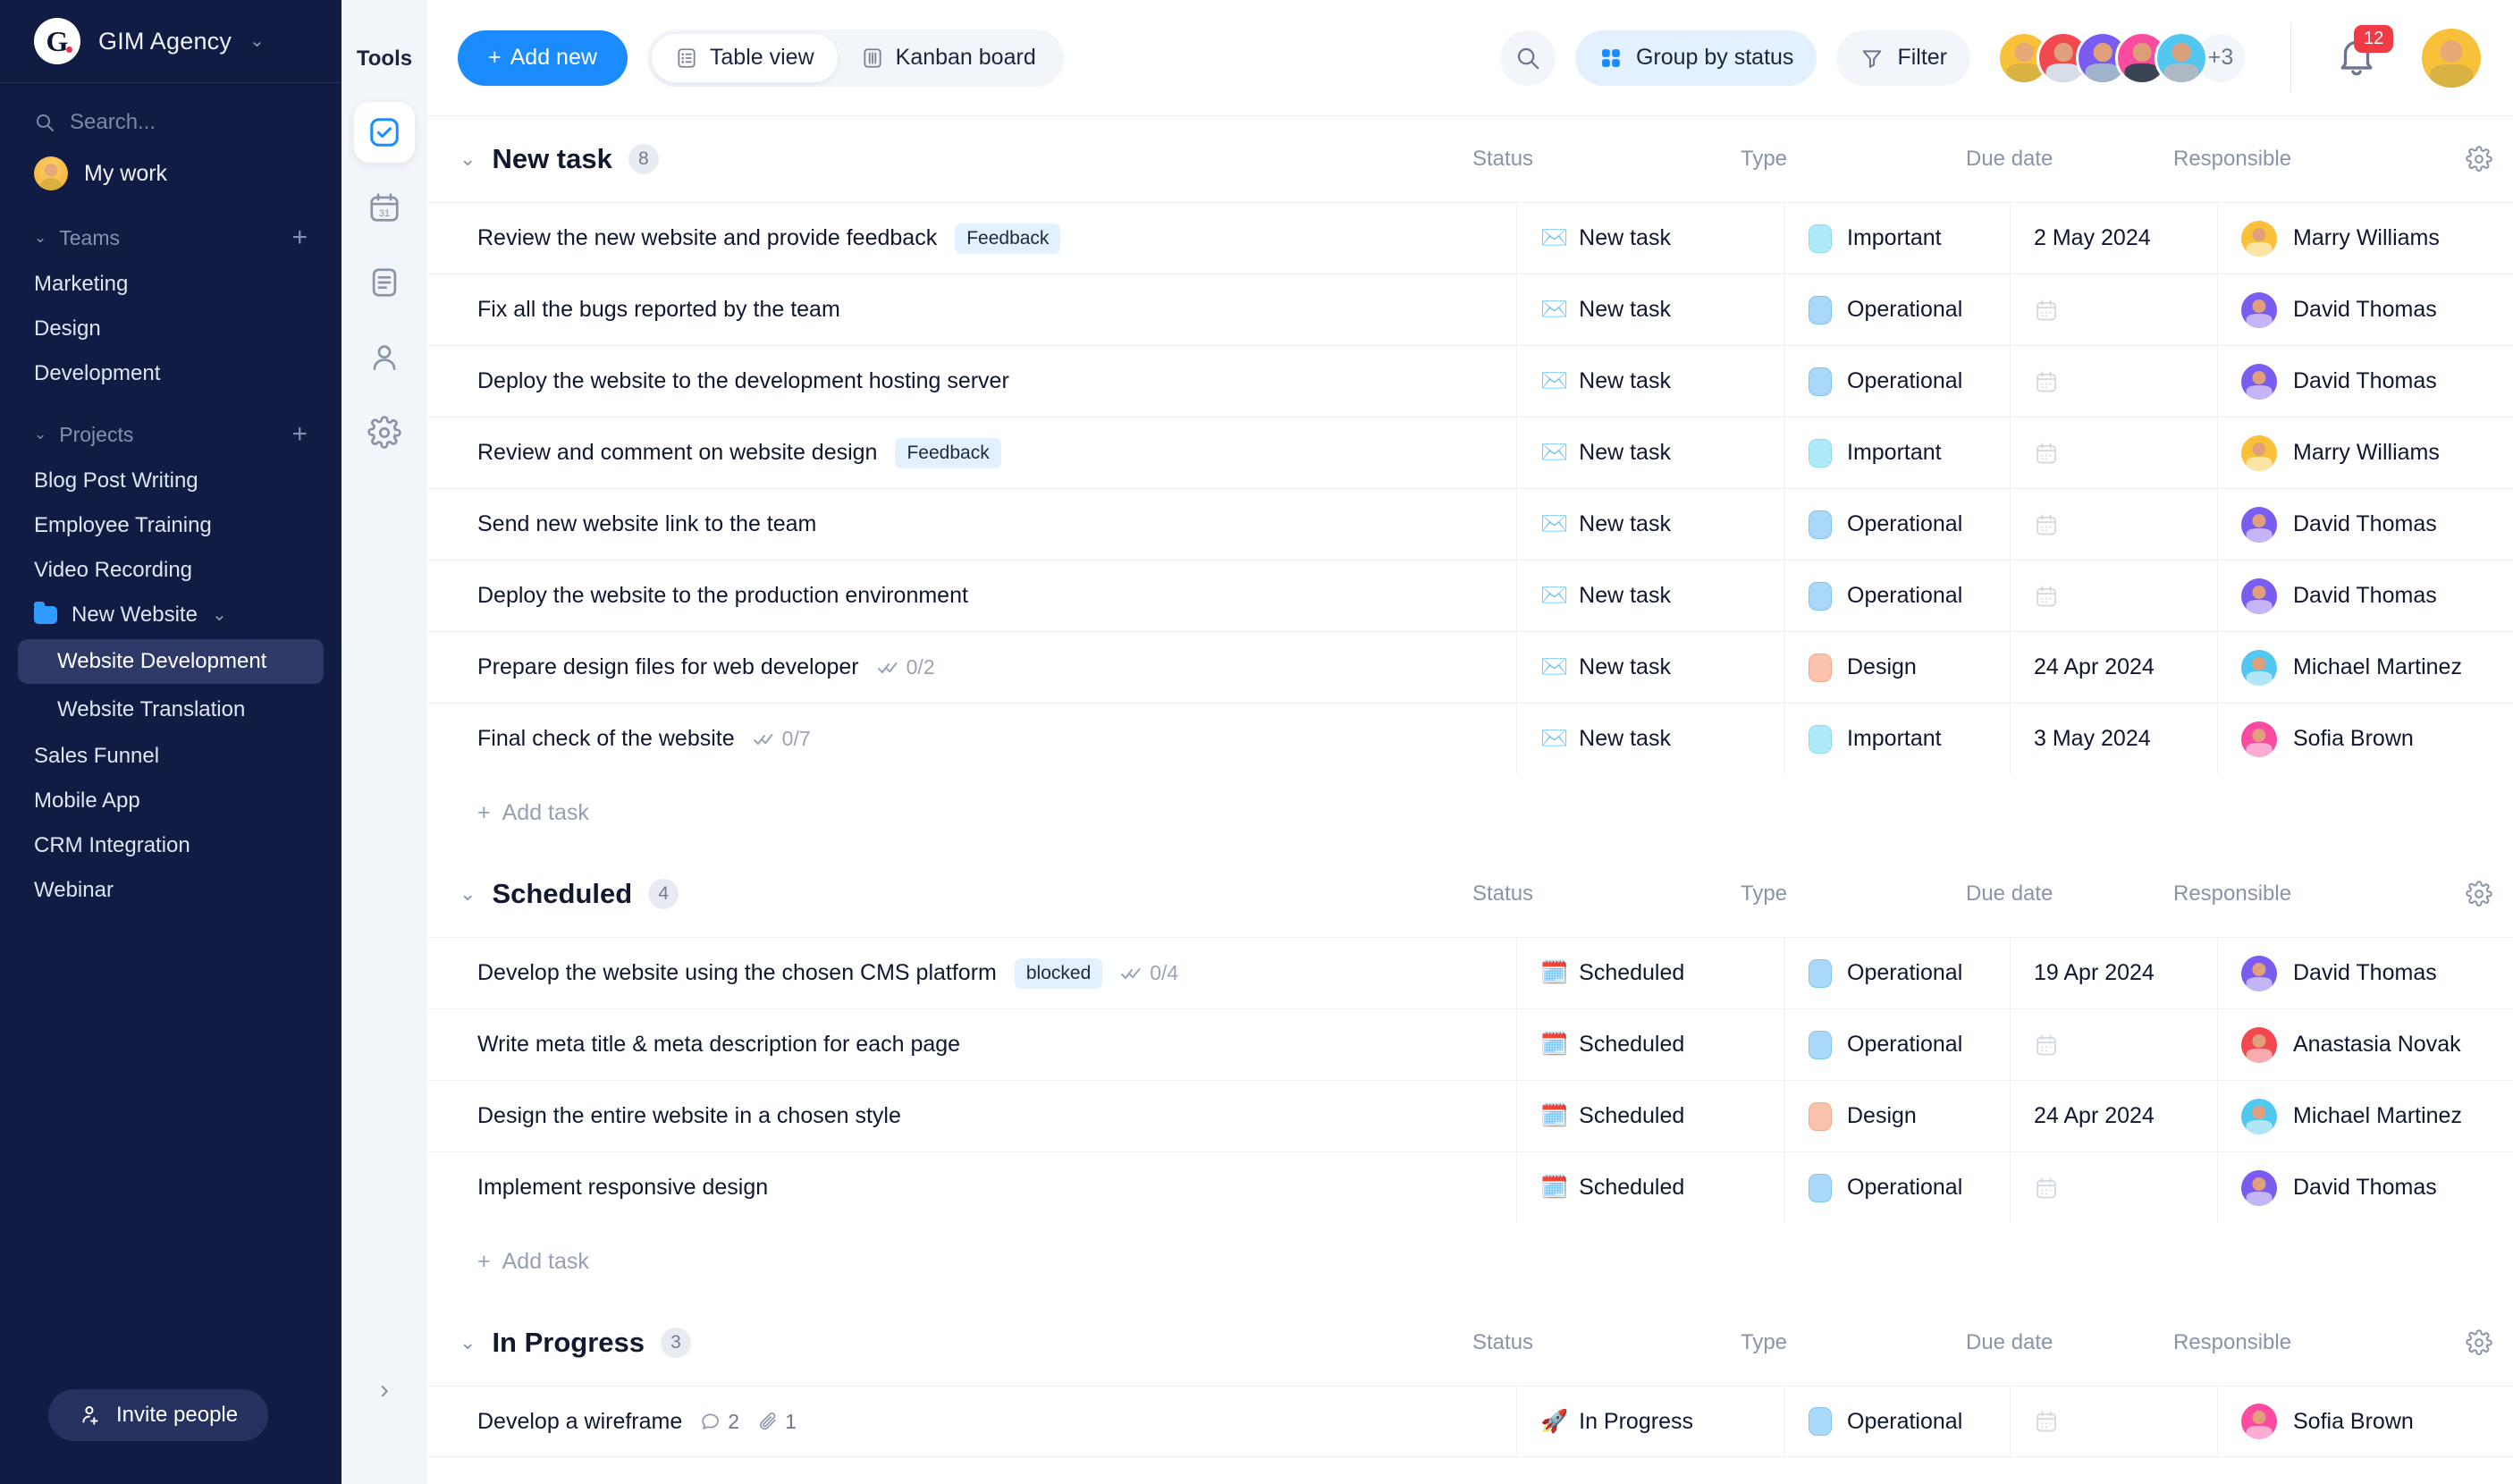 Image resolution: width=2513 pixels, height=1484 pixels. What do you see at coordinates (1903, 58) in the screenshot?
I see `filter-button: Filter` at bounding box center [1903, 58].